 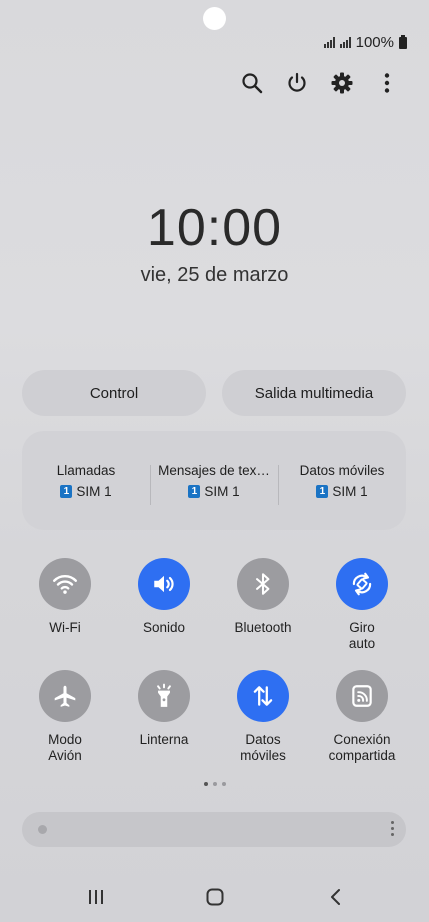 I want to click on sim-mobile-data: Datos móviles 1 SIM 1, so click(x=342, y=483).